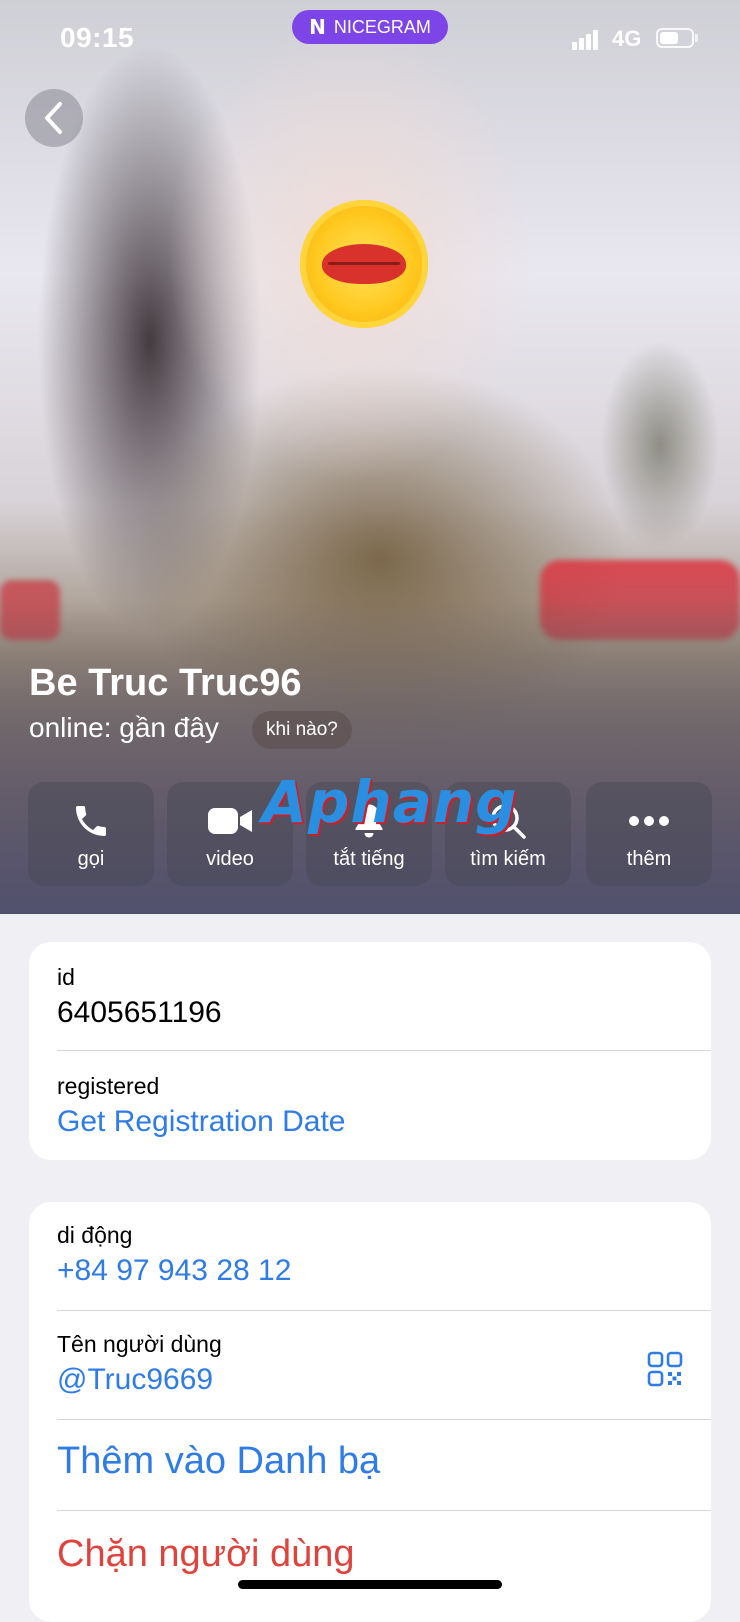  I want to click on phone-row: di động +84 97 943 28 12, so click(384, 1256).